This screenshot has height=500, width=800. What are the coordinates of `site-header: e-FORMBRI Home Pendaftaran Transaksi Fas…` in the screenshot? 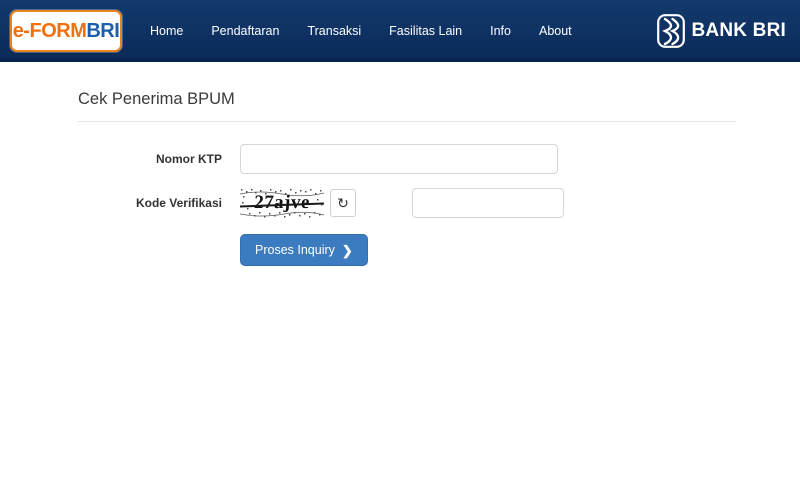 It's located at (400, 31).